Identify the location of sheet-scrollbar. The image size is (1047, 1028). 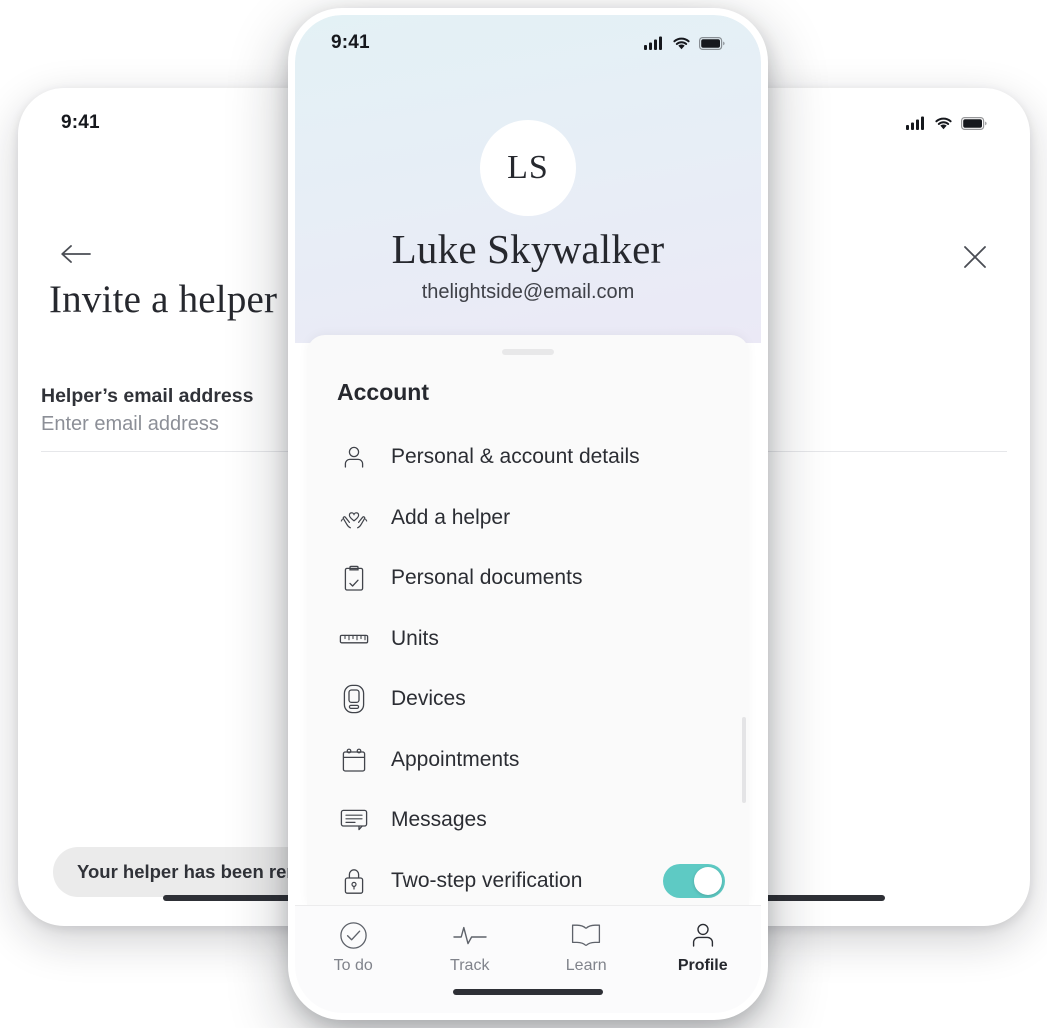
(744, 760).